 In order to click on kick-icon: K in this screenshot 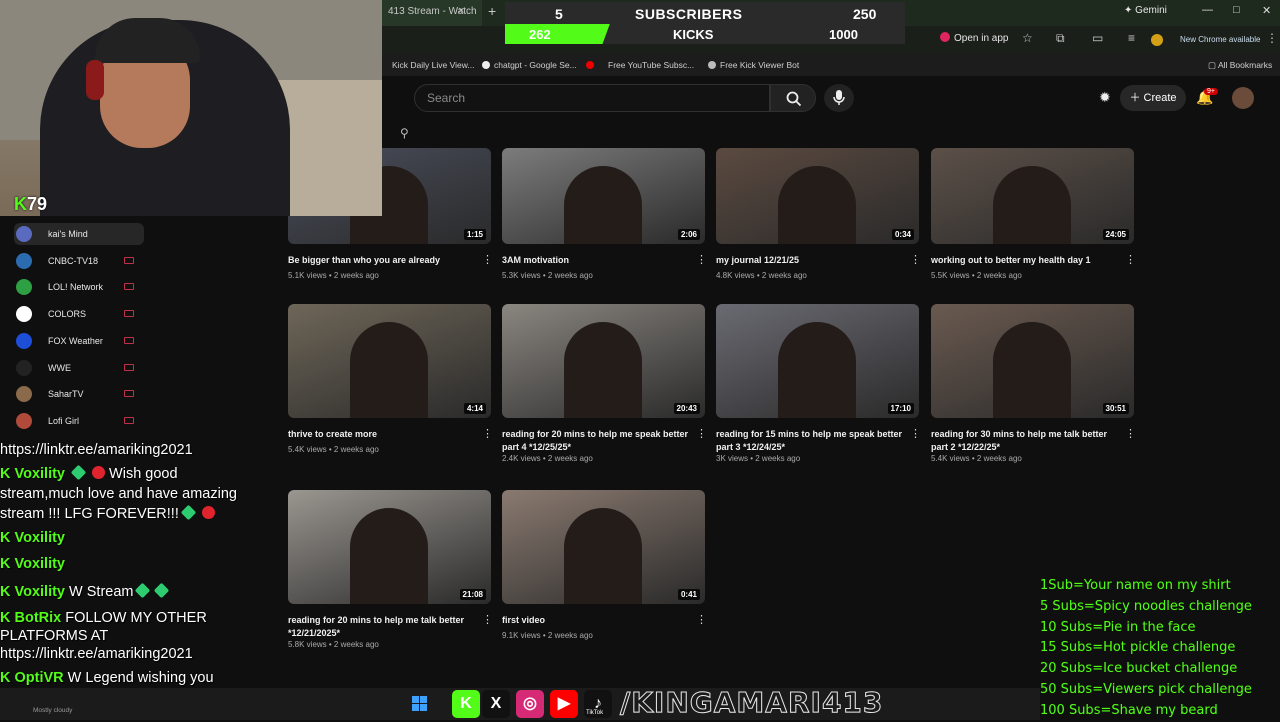, I will do `click(466, 704)`.